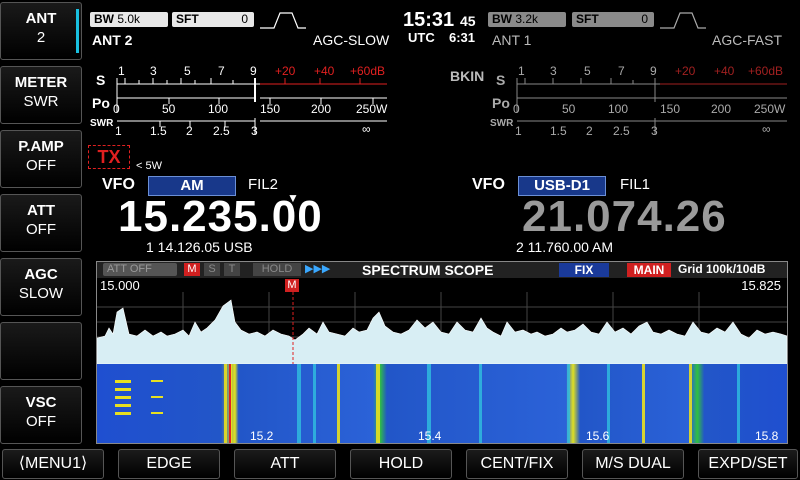 This screenshot has width=800, height=480. Describe the element at coordinates (613, 19) in the screenshot. I see `sub-sft-chip: SFT 0` at that location.